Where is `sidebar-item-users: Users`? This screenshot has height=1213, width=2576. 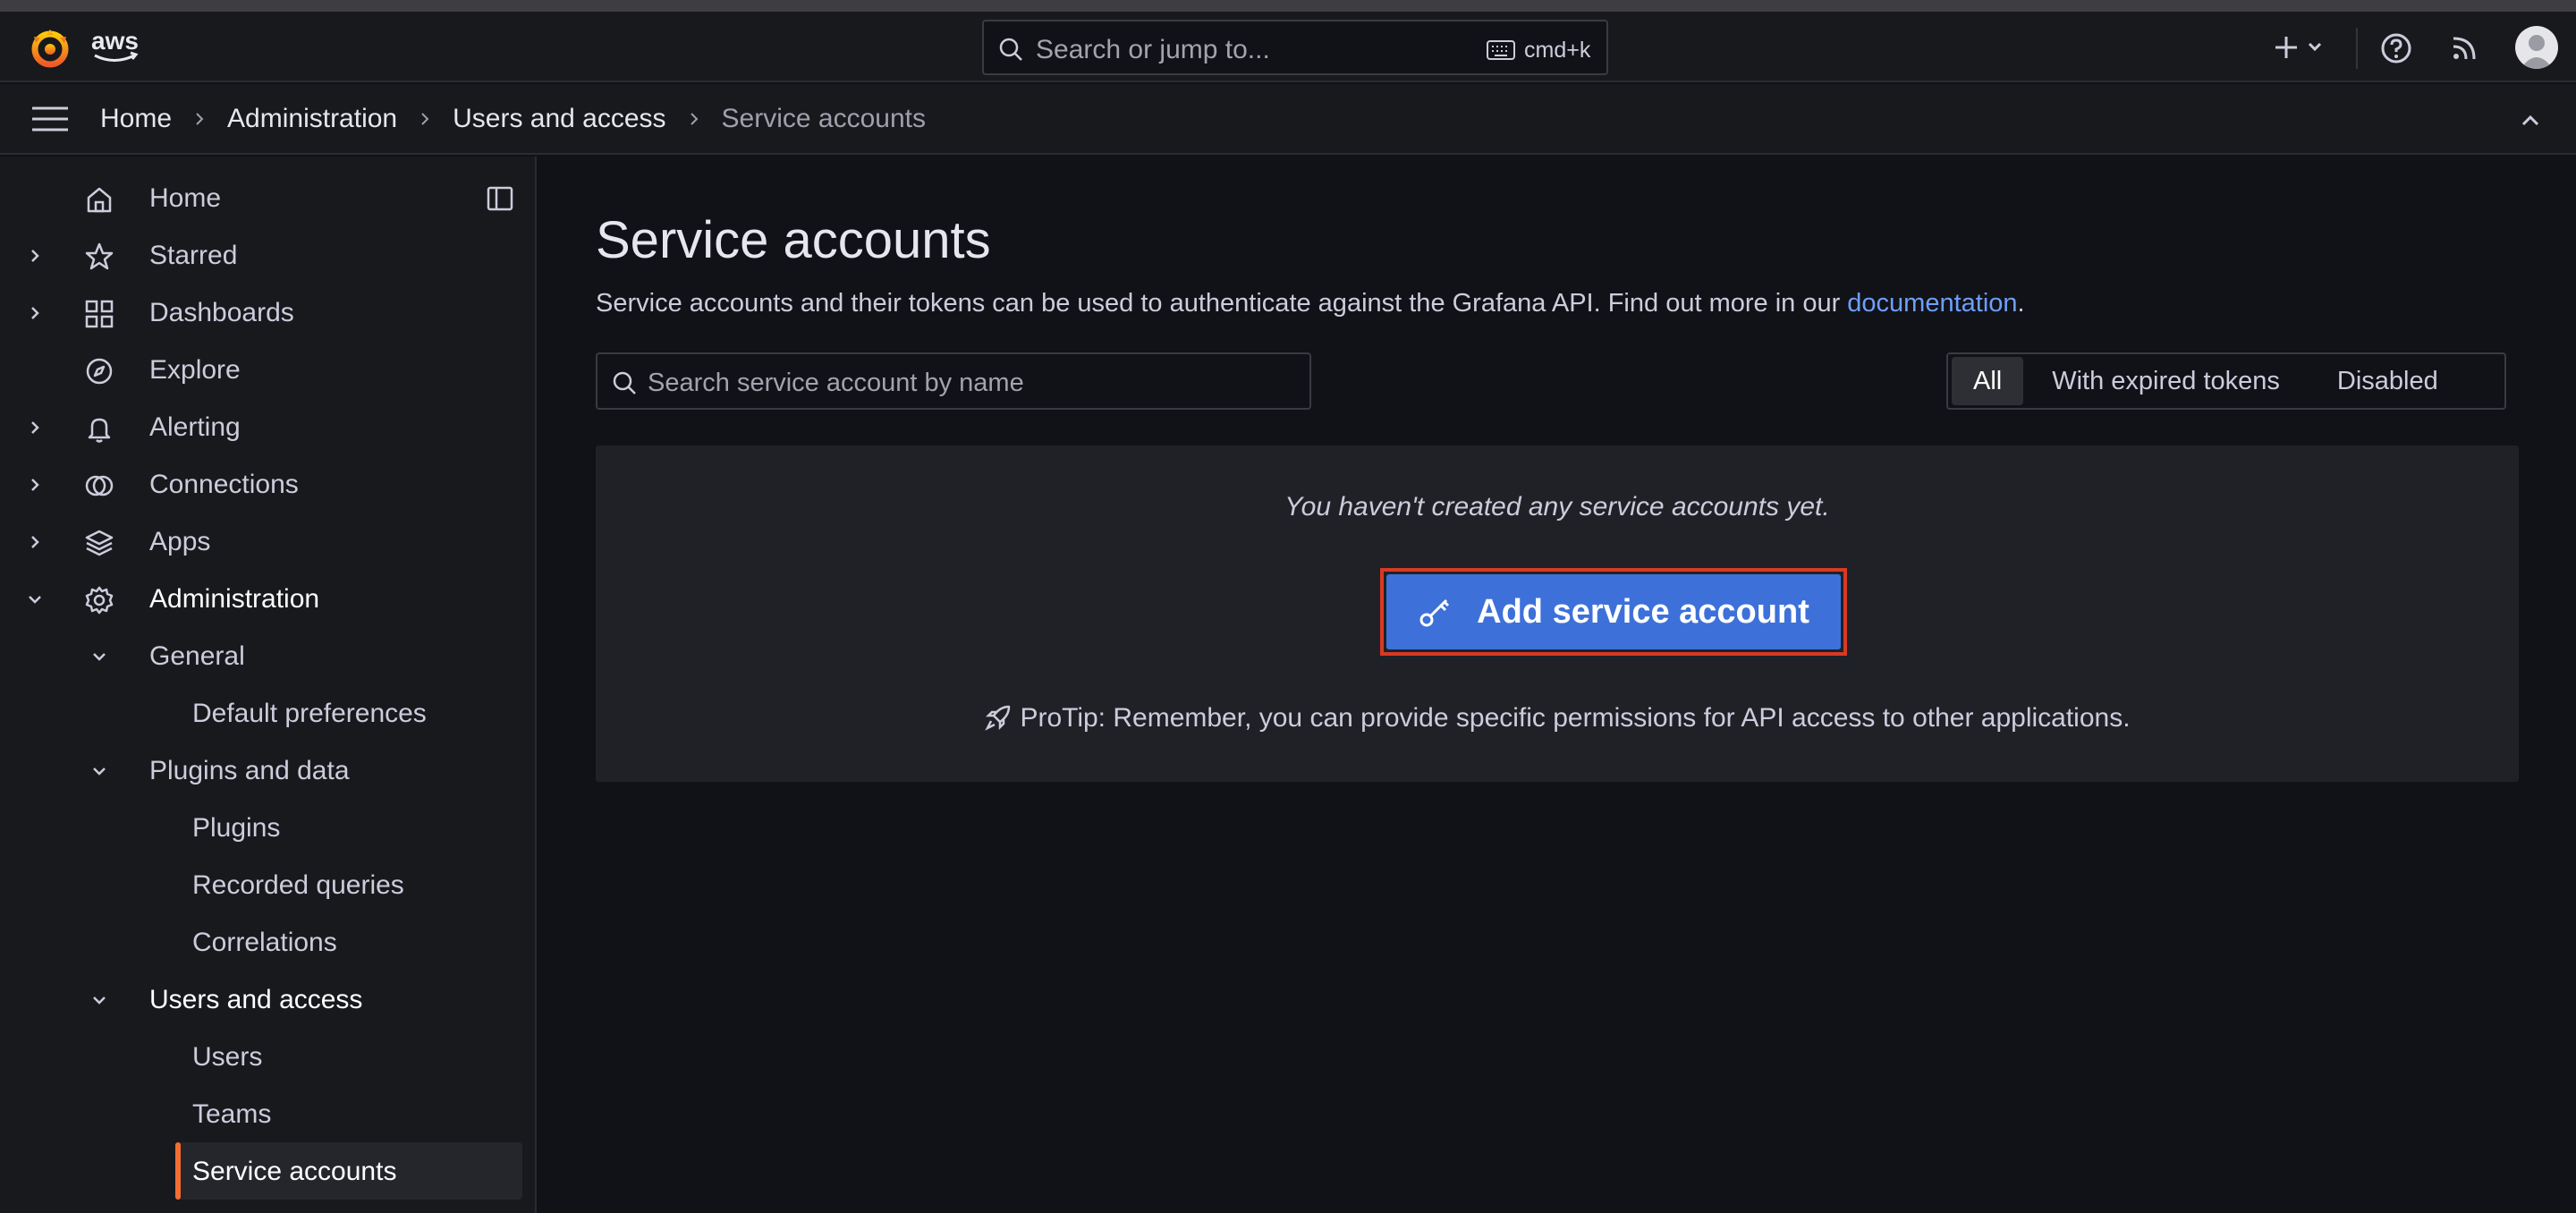
sidebar-item-users: Users is located at coordinates (267, 1056).